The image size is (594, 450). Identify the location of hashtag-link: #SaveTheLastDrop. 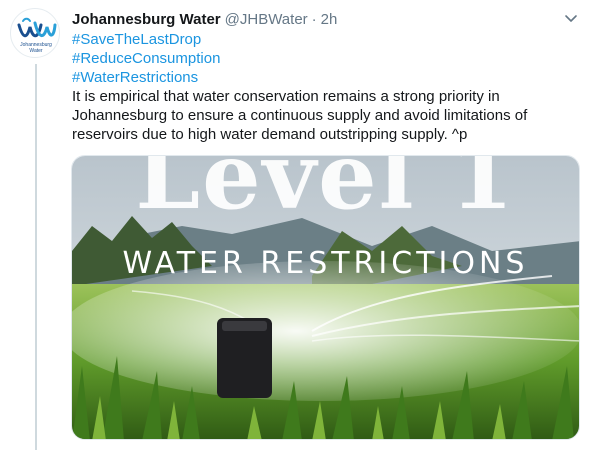
(327, 39).